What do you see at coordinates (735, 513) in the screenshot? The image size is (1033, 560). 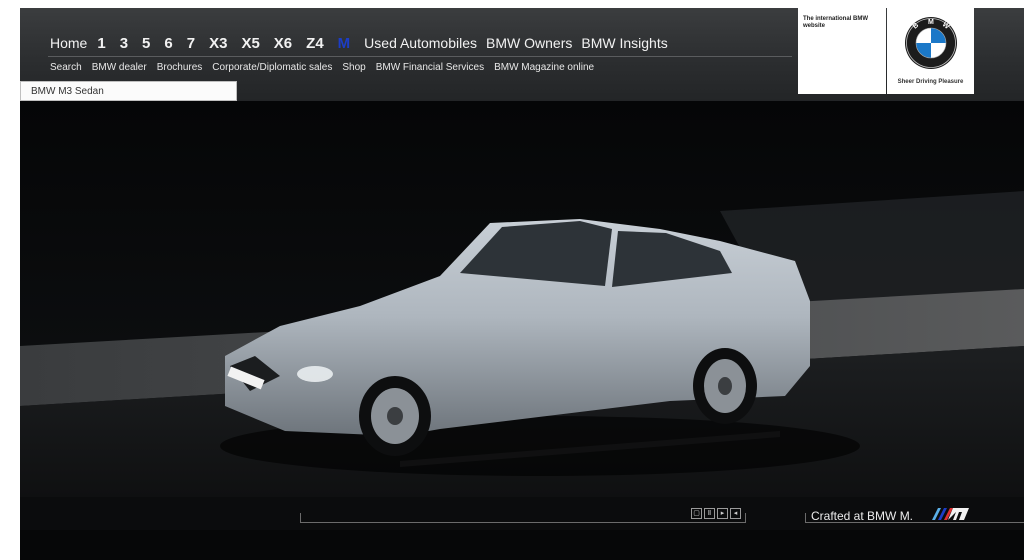 I see `sound-icon: ◂` at bounding box center [735, 513].